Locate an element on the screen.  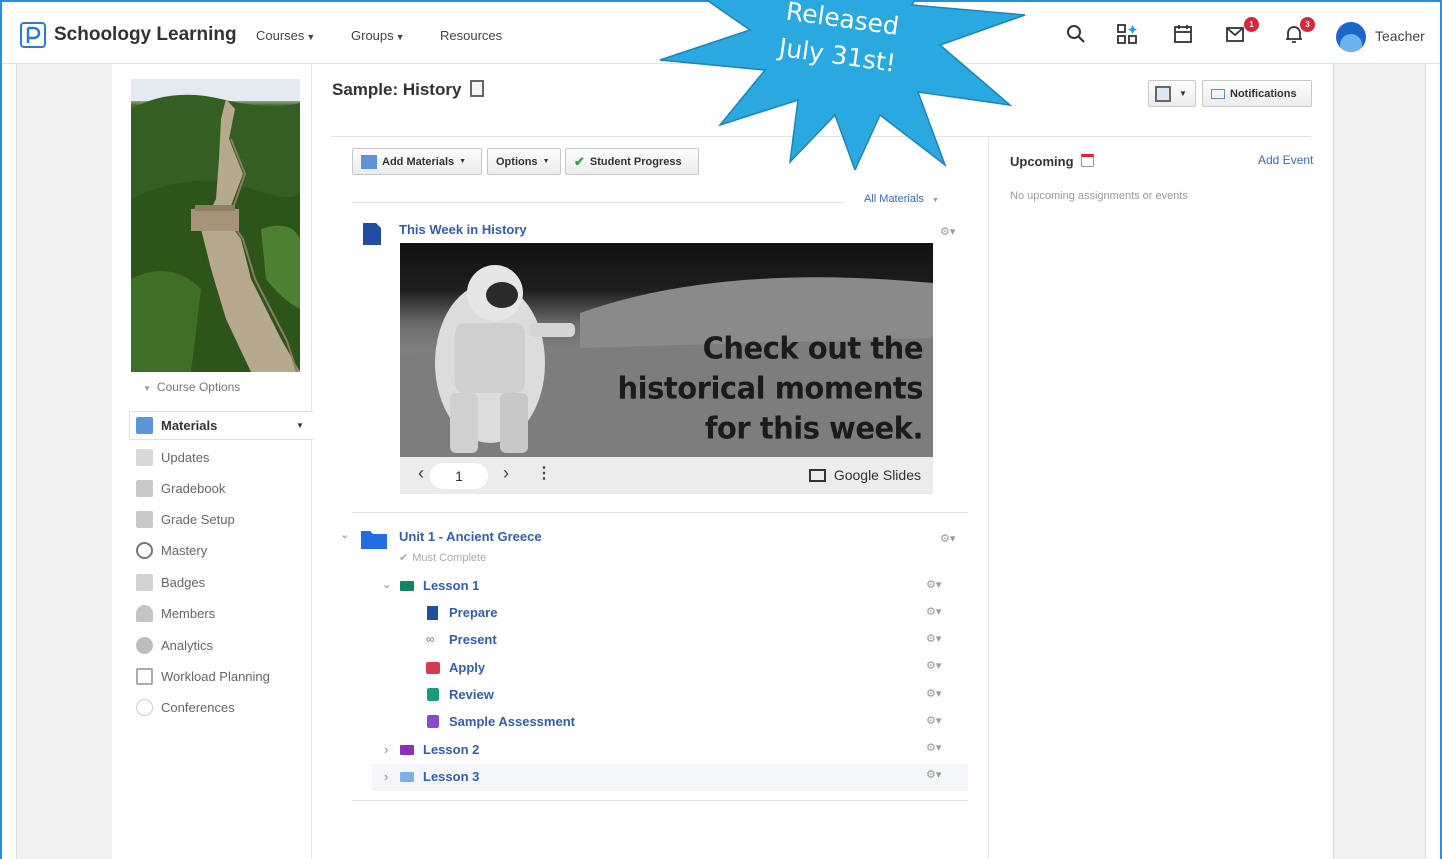
sidebar-item-updates: Updates is located at coordinates (172, 457).